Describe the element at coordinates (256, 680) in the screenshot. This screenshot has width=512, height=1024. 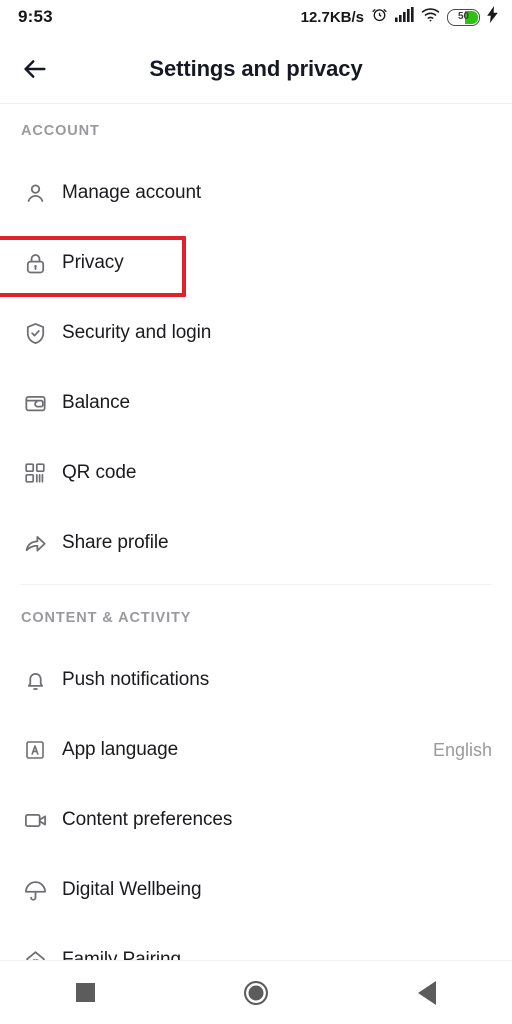
I see `settings-row-push-notifications: Push notifications` at that location.